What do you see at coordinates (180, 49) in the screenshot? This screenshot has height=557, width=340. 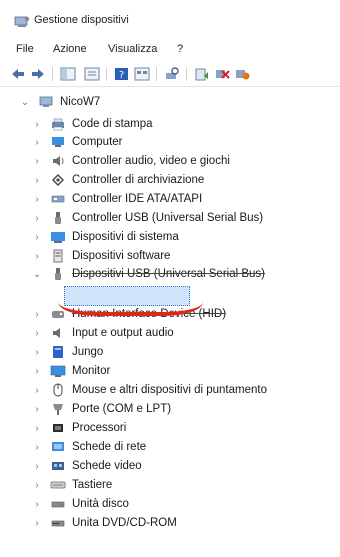 I see `menu-help: ?` at bounding box center [180, 49].